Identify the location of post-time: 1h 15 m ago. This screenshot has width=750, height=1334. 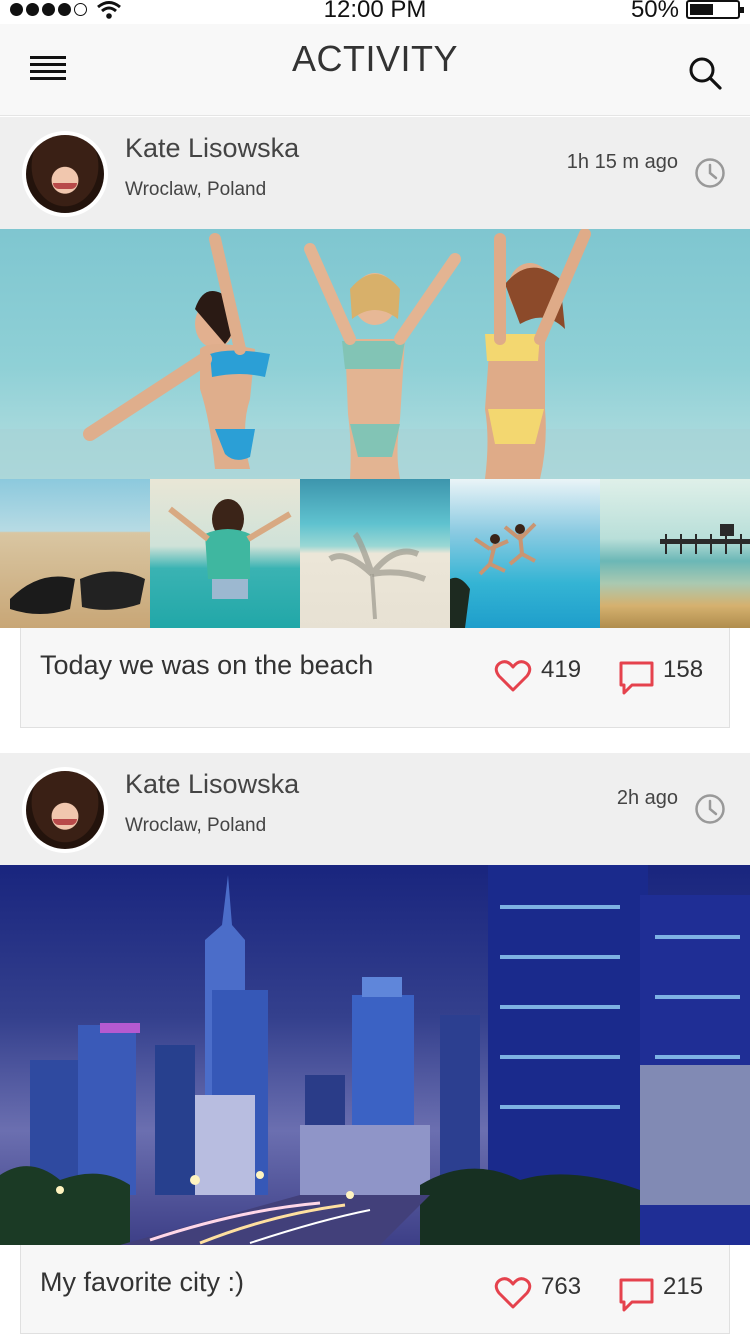
(622, 162).